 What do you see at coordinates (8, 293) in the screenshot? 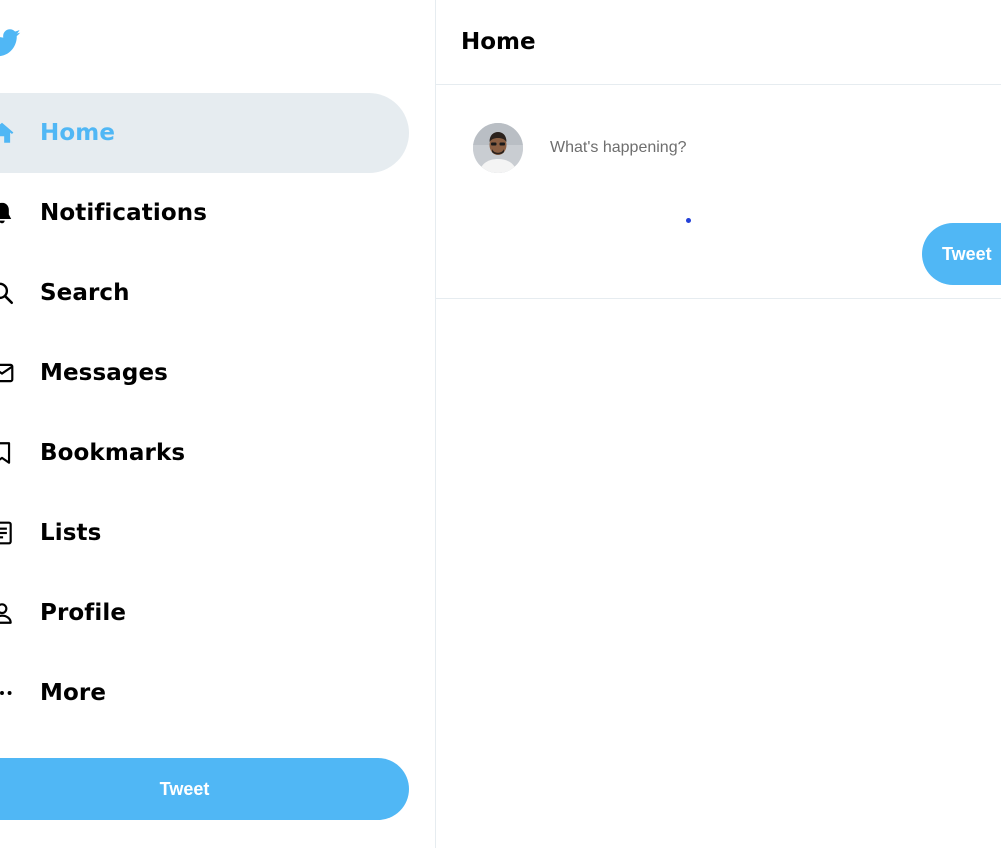
I see `search-icon` at bounding box center [8, 293].